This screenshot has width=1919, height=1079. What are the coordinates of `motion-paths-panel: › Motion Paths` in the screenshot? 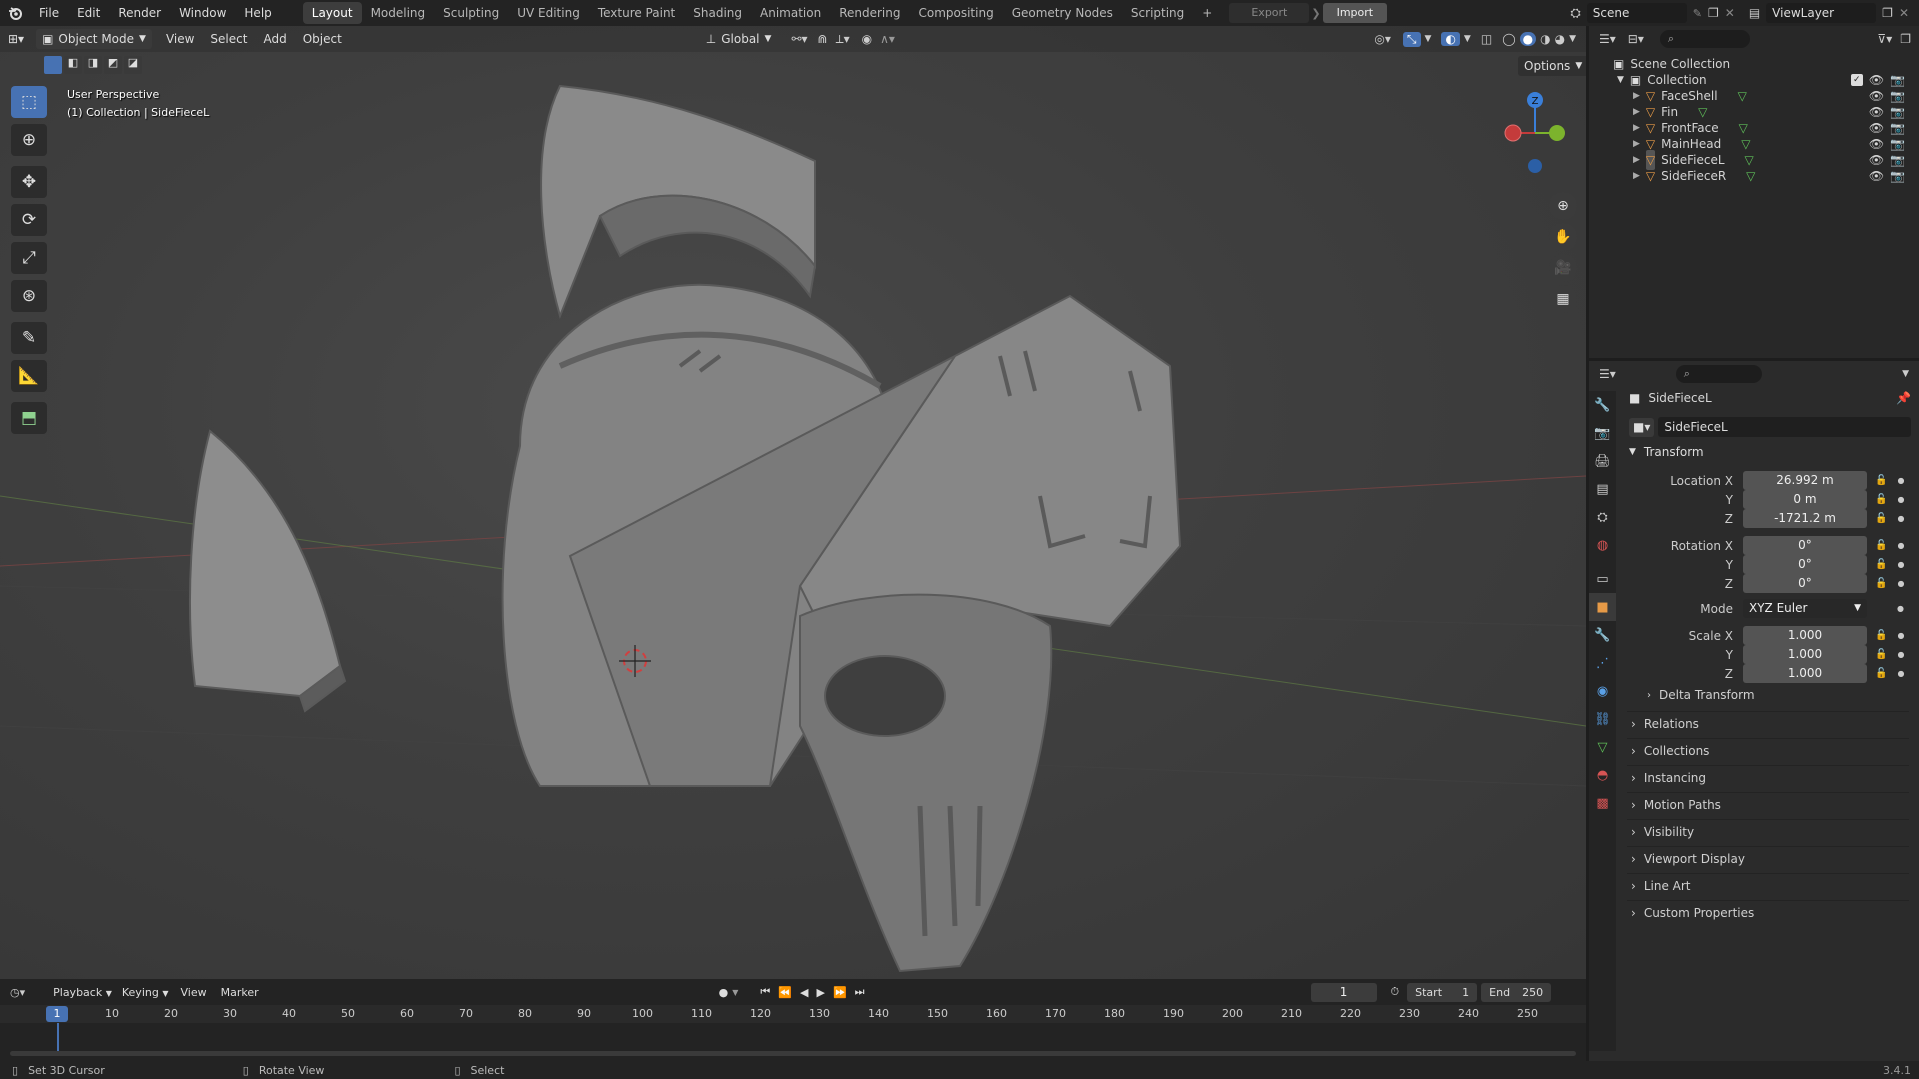 It's located at (1768, 804).